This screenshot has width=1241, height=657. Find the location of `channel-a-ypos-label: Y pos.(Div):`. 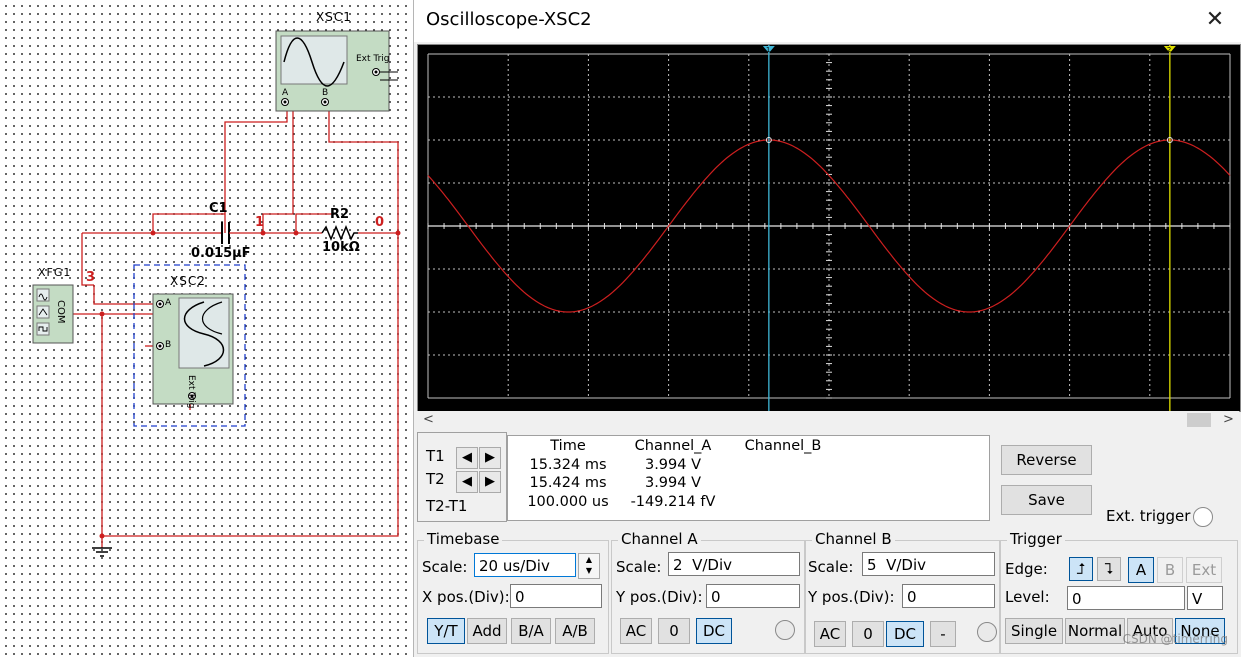

channel-a-ypos-label: Y pos.(Div): is located at coordinates (659, 597).